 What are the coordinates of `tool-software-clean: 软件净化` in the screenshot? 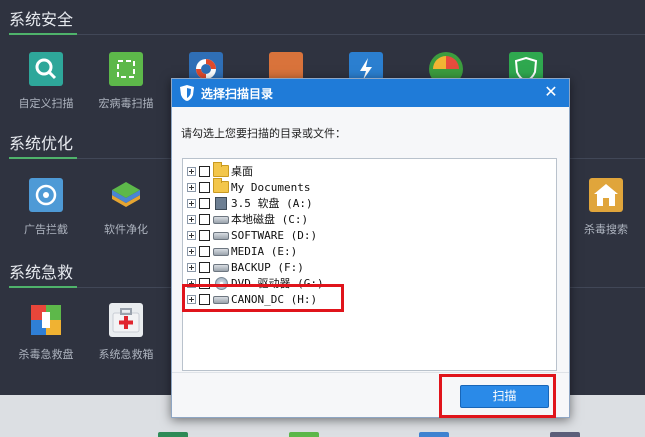 It's located at (126, 207).